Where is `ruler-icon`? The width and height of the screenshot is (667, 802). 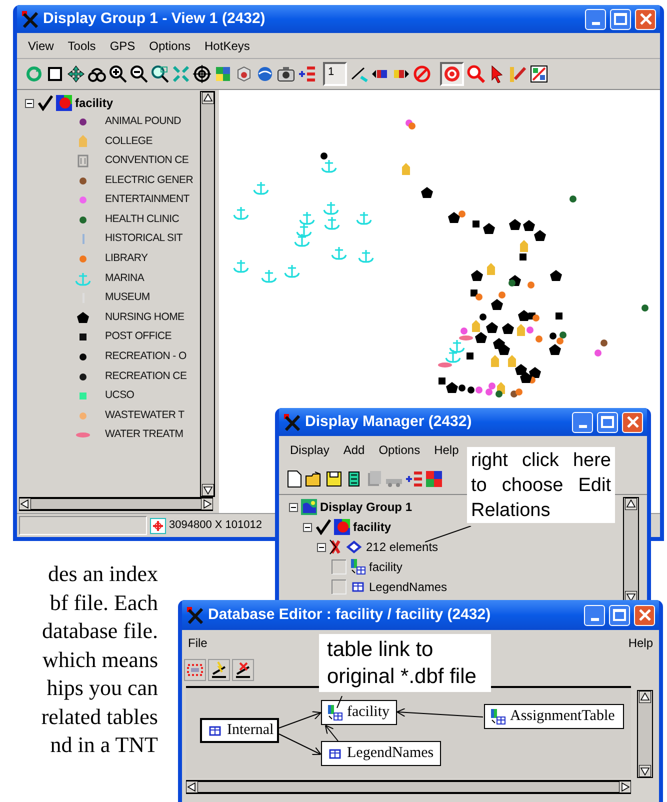
ruler-icon is located at coordinates (518, 74).